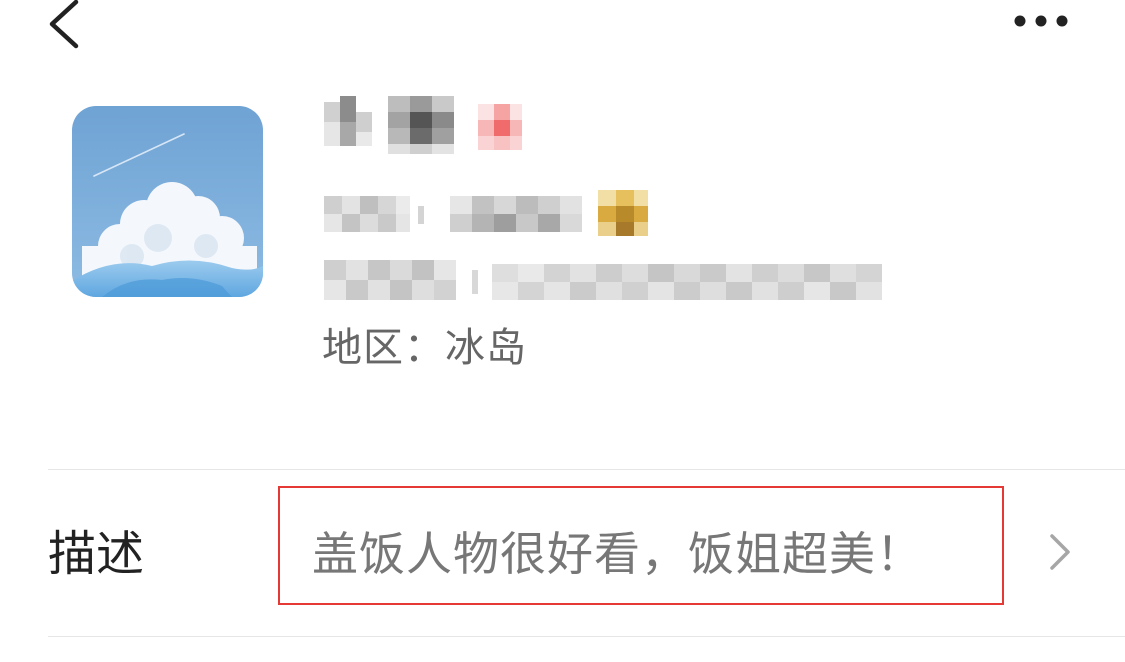 This screenshot has height=662, width=1125. Describe the element at coordinates (64, 24) in the screenshot. I see `chevron-left-icon` at that location.